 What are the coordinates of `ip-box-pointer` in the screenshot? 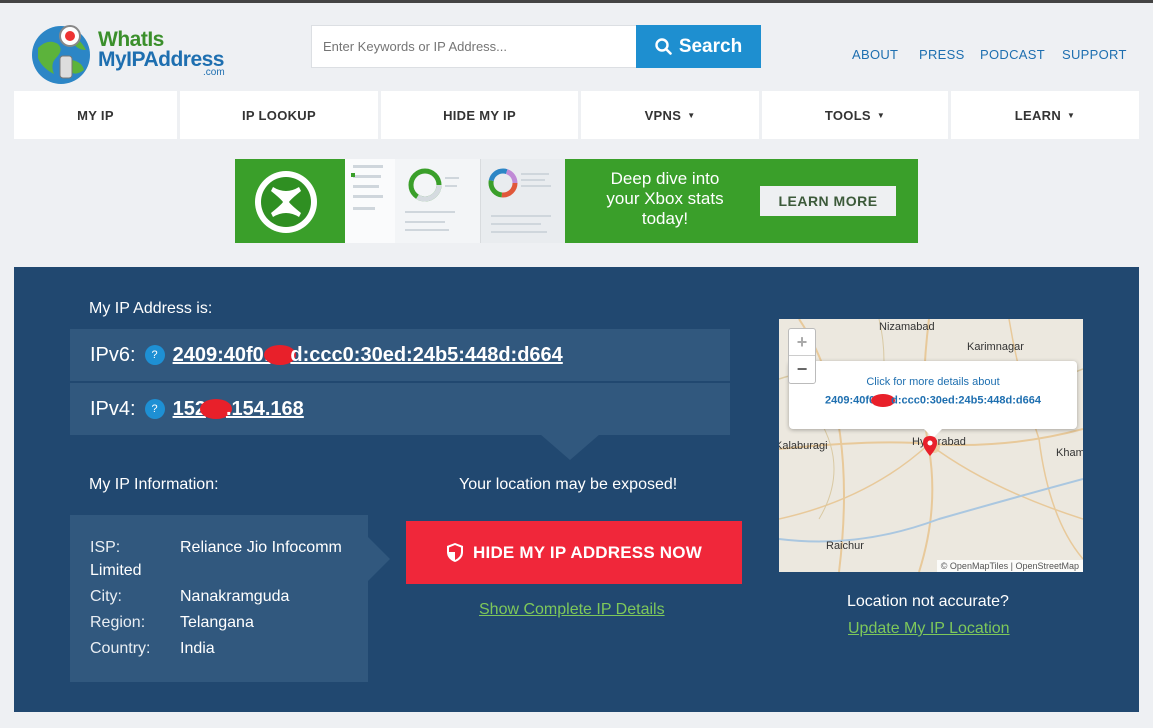 It's located at (570, 447).